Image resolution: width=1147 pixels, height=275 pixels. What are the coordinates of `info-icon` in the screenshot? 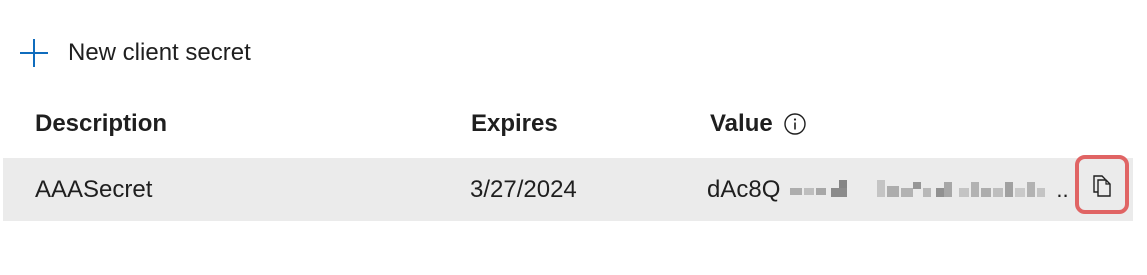 It's located at (795, 124).